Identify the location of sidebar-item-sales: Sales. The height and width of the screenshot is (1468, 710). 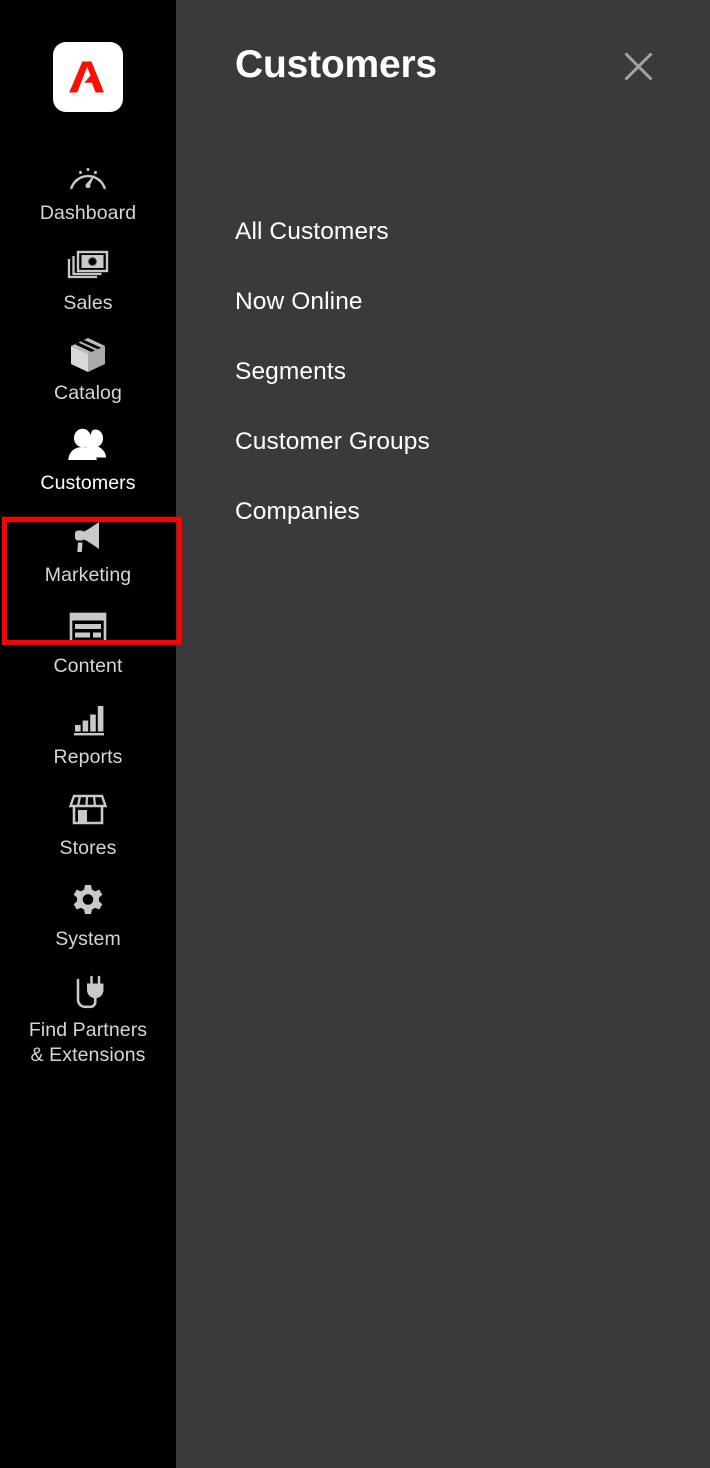
(88, 280).